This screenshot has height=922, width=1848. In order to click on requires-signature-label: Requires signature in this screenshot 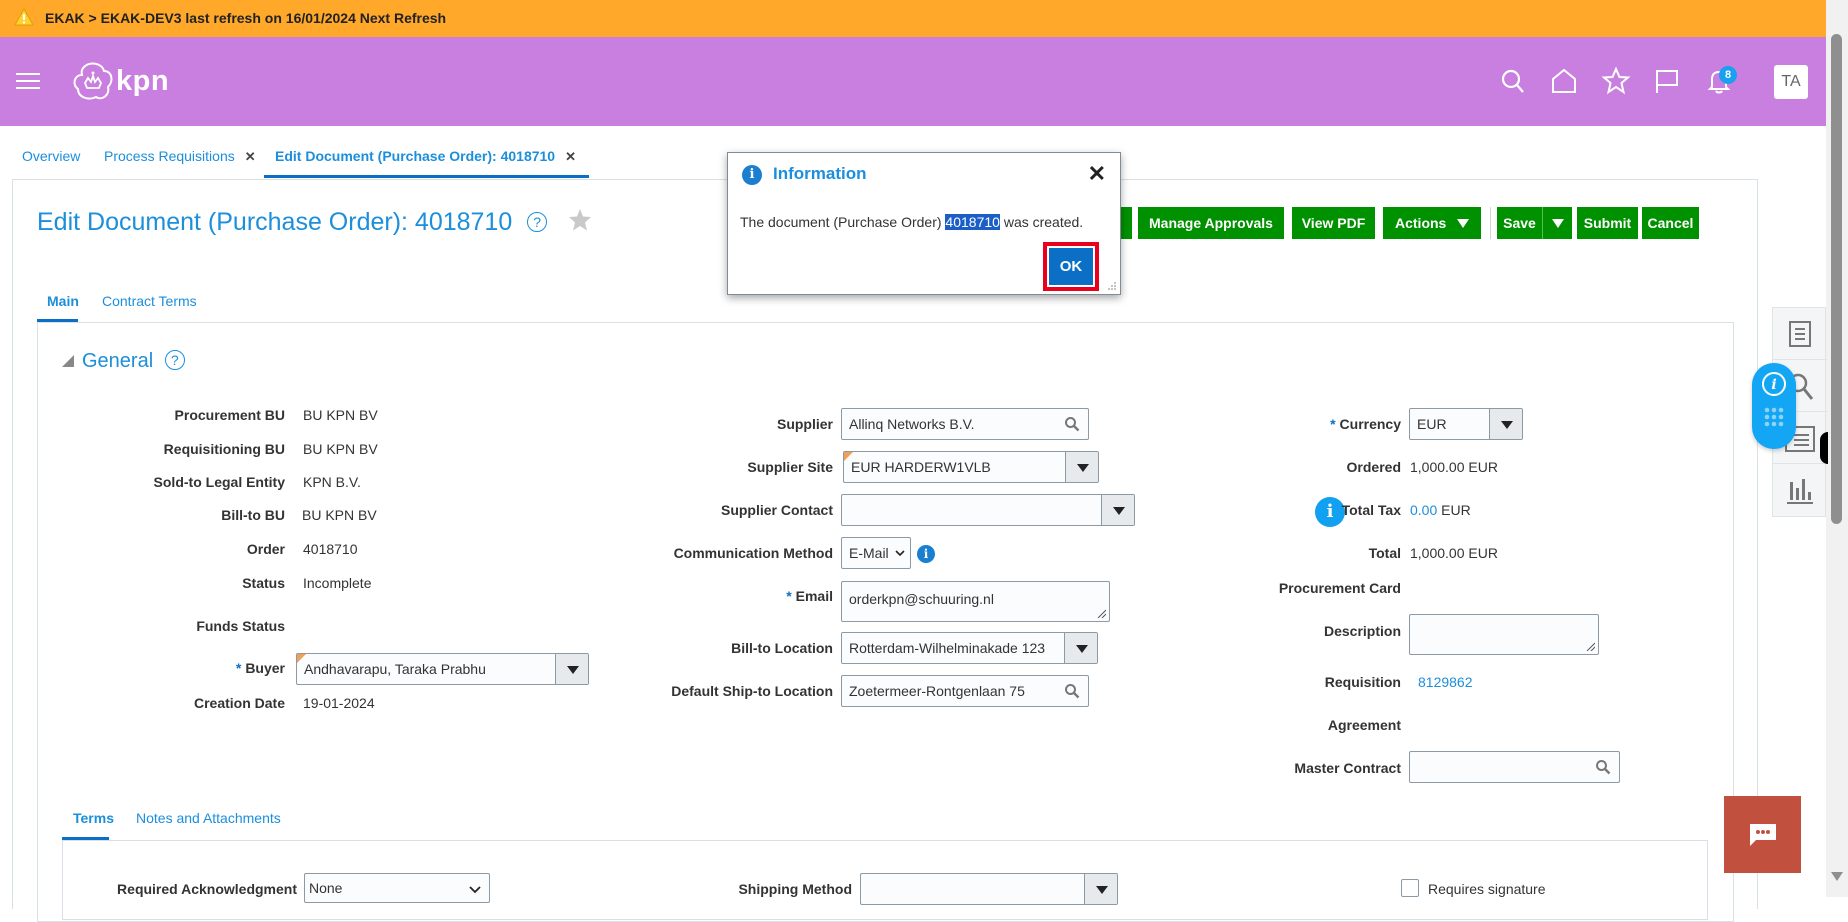, I will do `click(1487, 889)`.